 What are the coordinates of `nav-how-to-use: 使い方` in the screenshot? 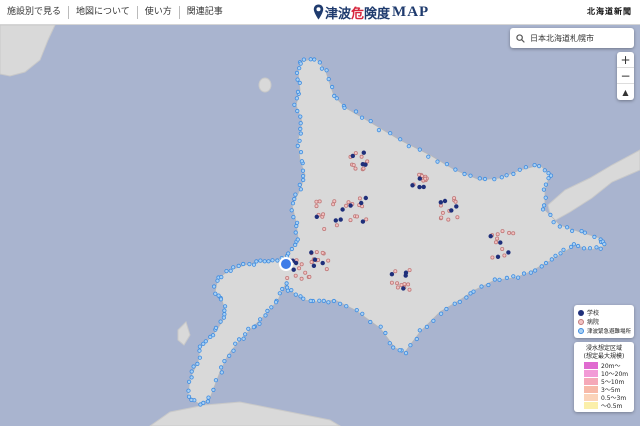 It's located at (159, 12).